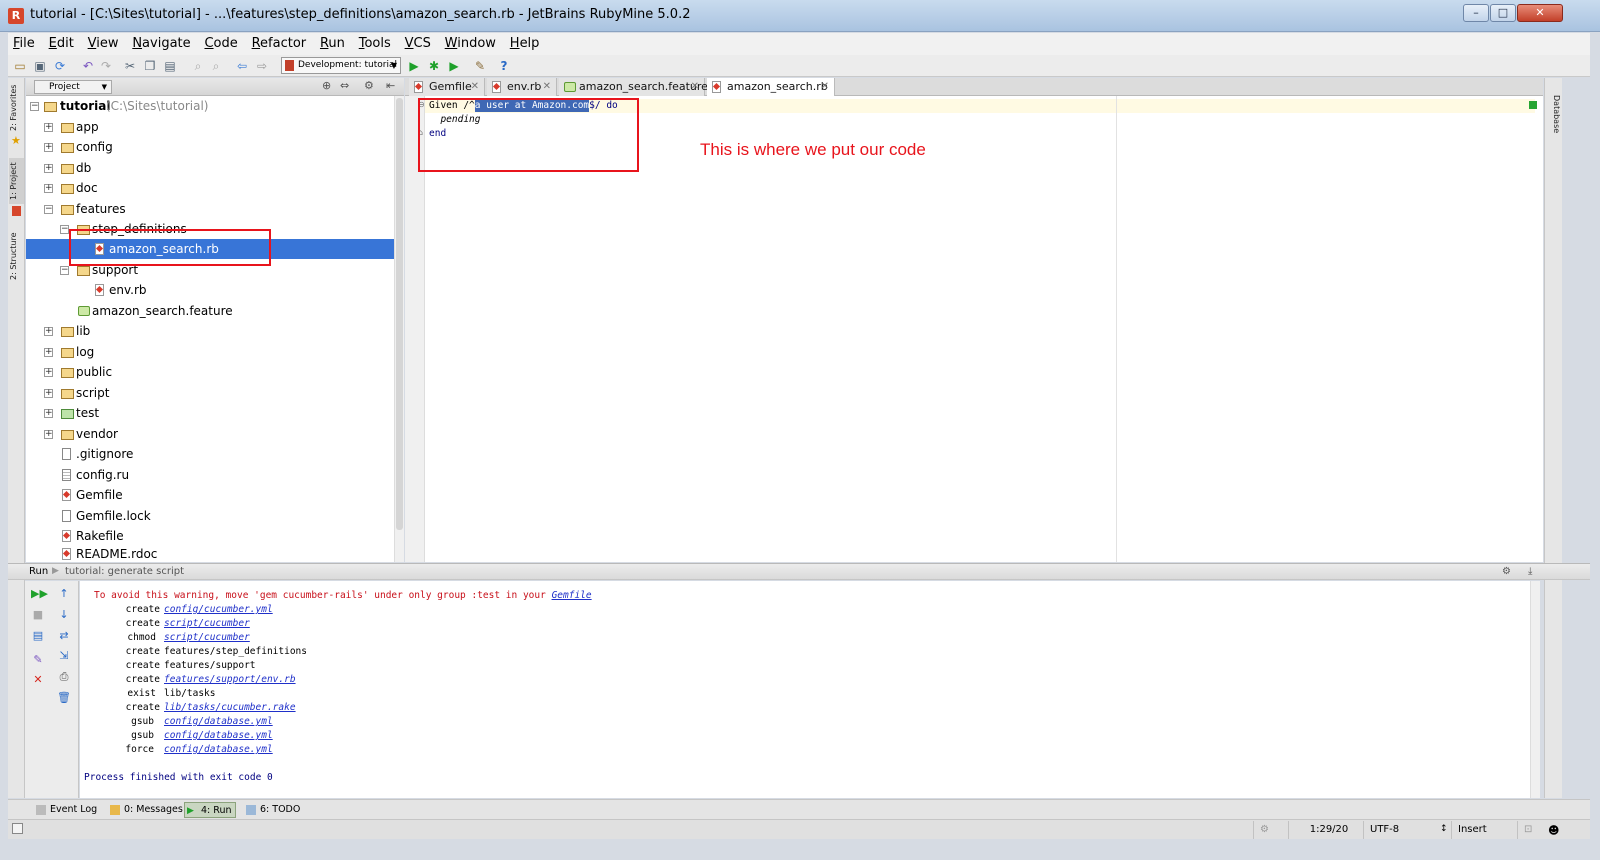 The image size is (1600, 860). What do you see at coordinates (399, 329) in the screenshot?
I see `project-scrollbar` at bounding box center [399, 329].